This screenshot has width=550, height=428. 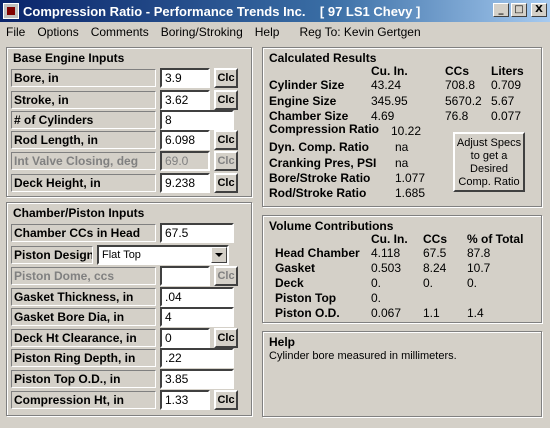 I want to click on piston-dome-calc-button: Clc, so click(x=226, y=276).